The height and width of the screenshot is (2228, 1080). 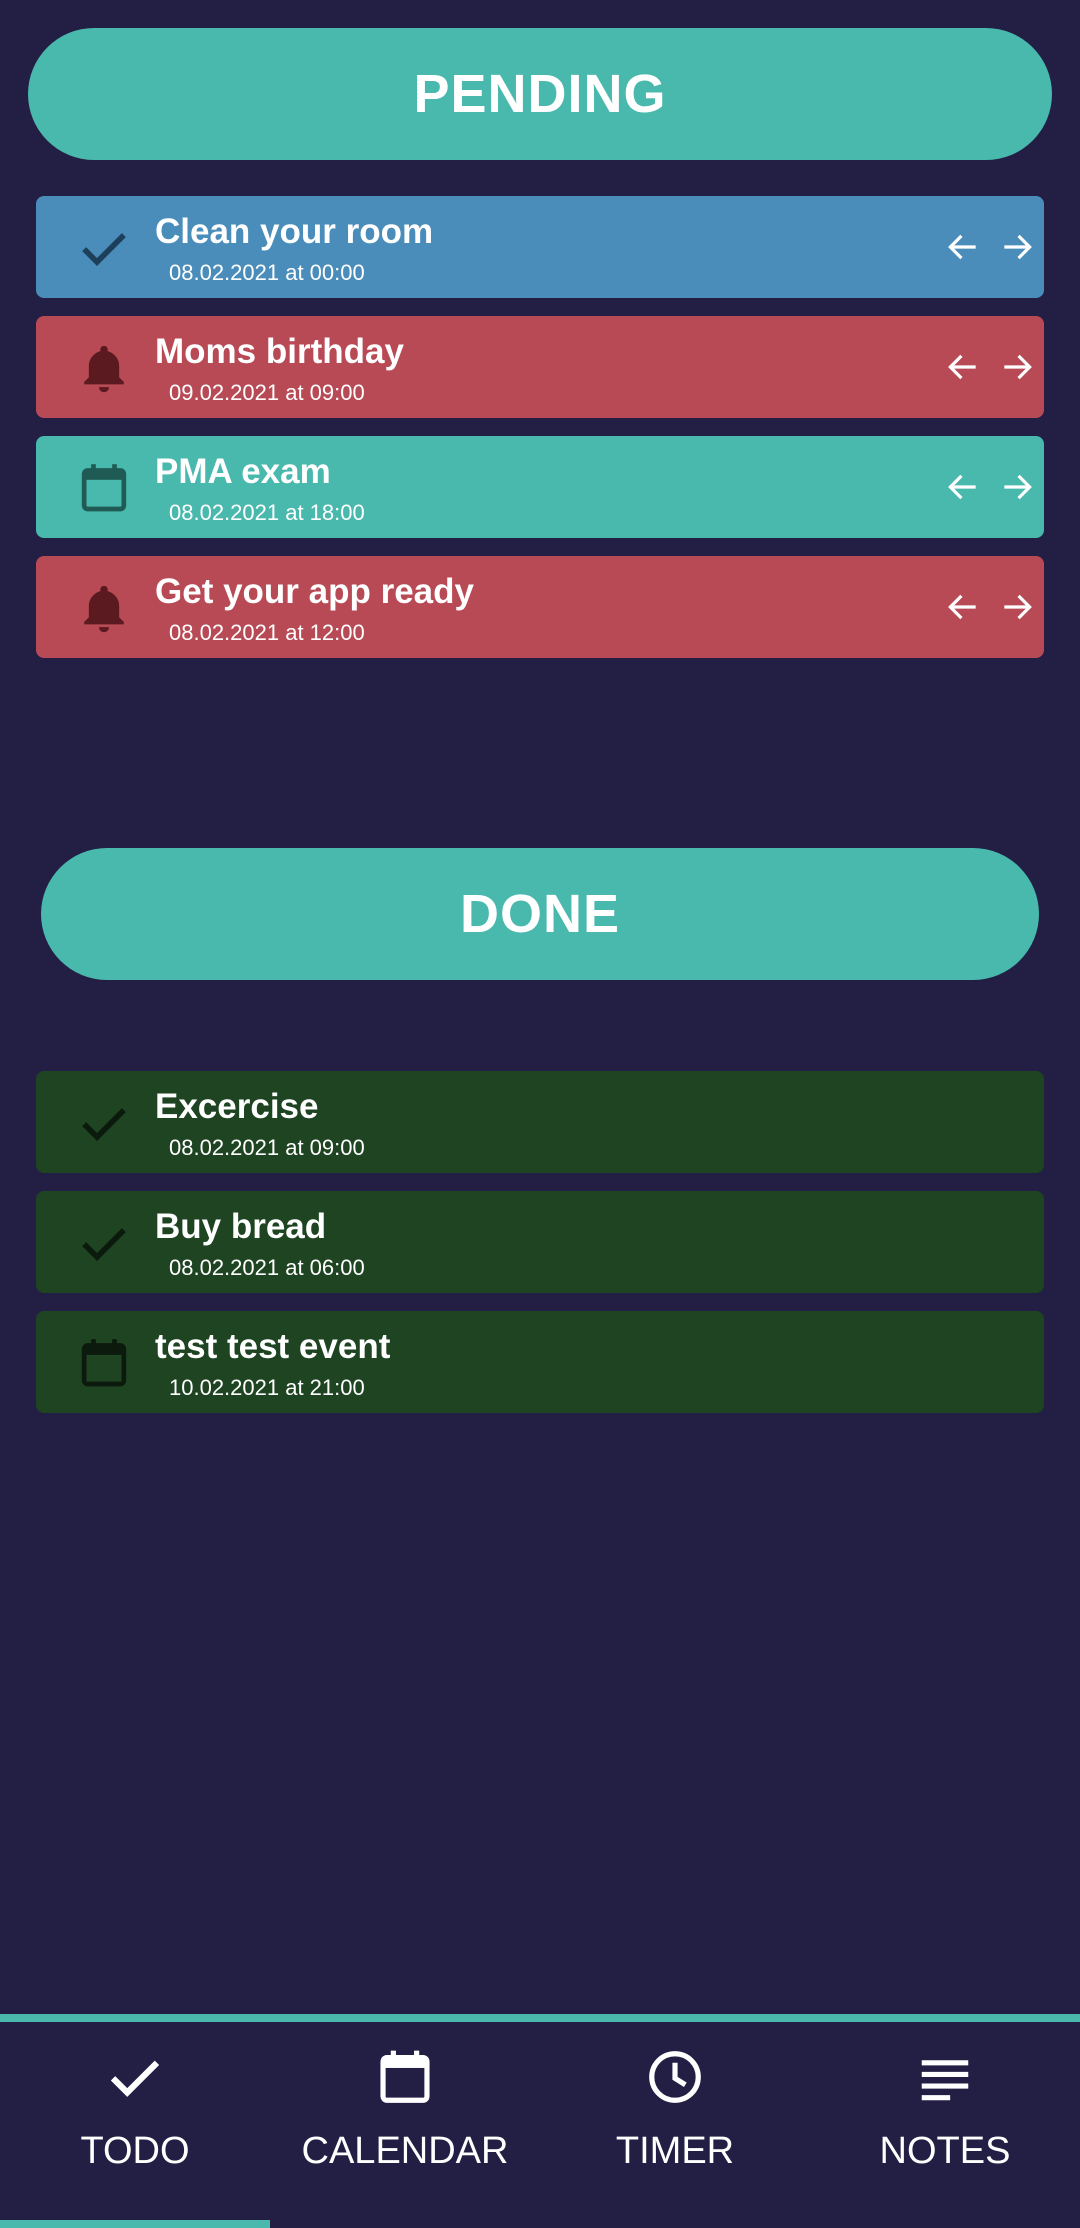 What do you see at coordinates (675, 2121) in the screenshot?
I see `nav-item-timer: TIMER` at bounding box center [675, 2121].